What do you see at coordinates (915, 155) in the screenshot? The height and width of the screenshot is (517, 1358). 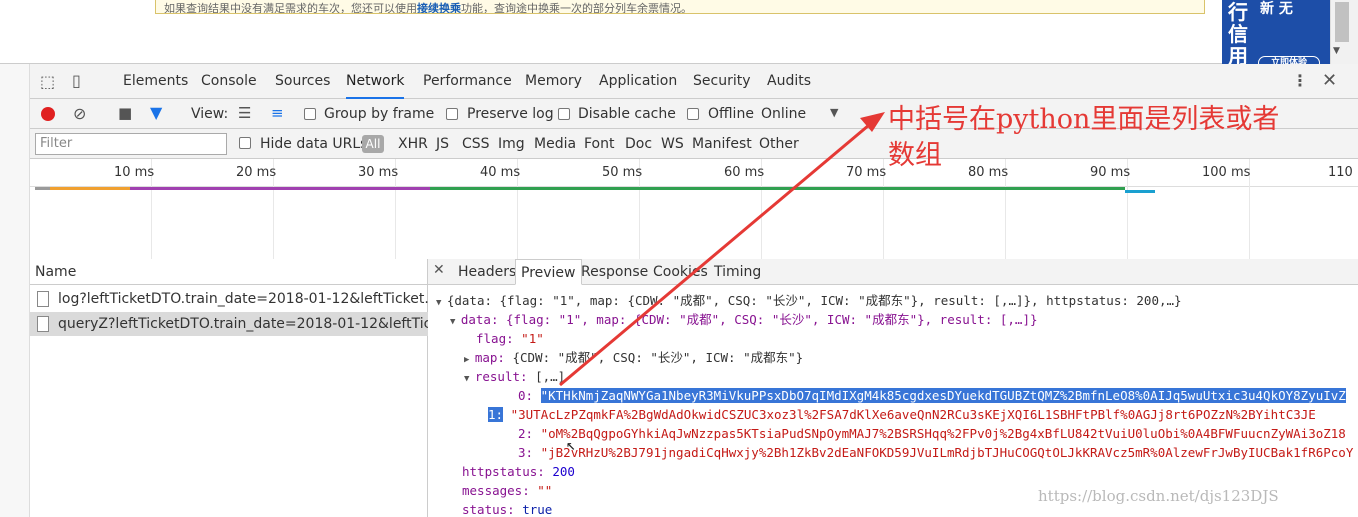 I see `annotation-line-2: 数组` at bounding box center [915, 155].